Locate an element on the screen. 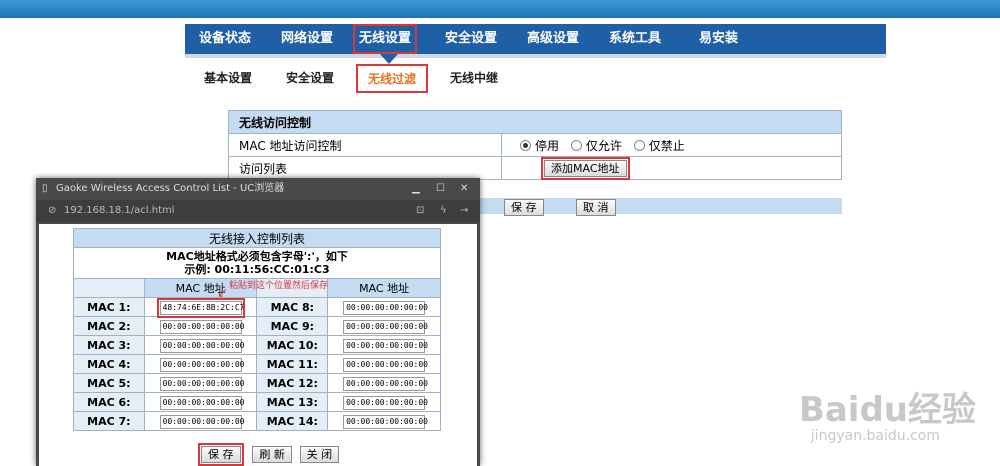  baidu-watermark-url: jingyan.baidu.com is located at coordinates (875, 436).